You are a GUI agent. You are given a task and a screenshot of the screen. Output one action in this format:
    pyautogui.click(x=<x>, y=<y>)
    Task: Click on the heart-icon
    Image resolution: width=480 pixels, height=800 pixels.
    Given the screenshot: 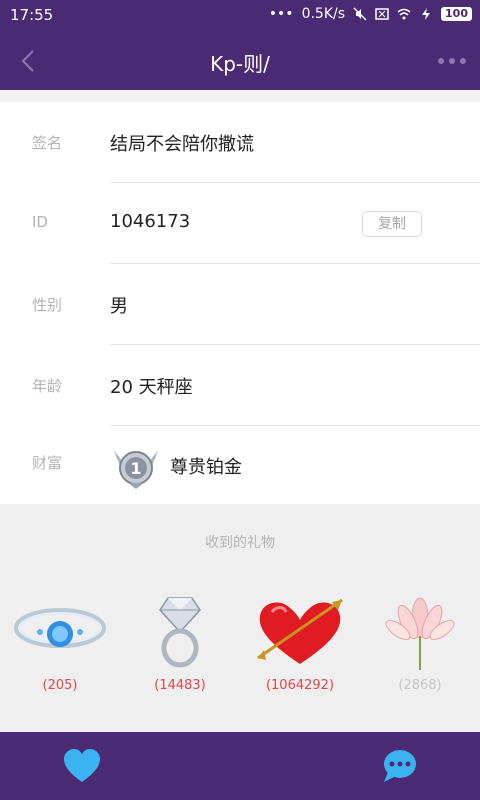 What is the action you would take?
    pyautogui.click(x=82, y=766)
    